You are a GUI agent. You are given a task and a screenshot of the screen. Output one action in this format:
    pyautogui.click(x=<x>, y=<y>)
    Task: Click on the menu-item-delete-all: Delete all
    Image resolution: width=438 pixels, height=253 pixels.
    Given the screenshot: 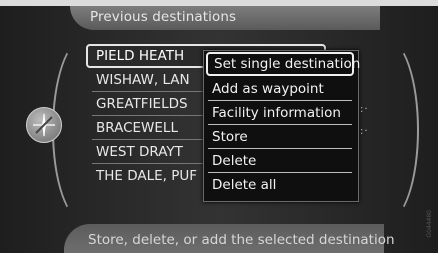 What is the action you would take?
    pyautogui.click(x=280, y=185)
    